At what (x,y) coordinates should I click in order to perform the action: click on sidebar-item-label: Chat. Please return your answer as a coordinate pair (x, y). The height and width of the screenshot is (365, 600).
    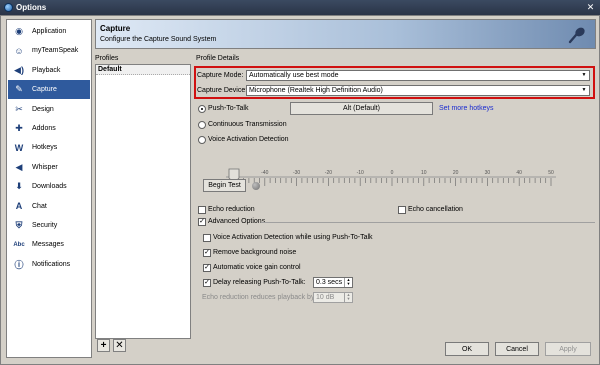
    Looking at the image, I should click on (39, 206).